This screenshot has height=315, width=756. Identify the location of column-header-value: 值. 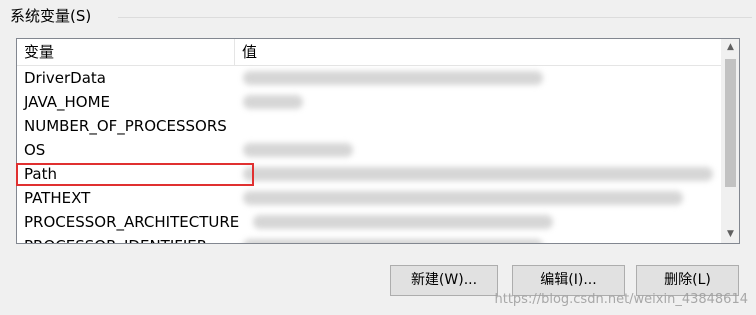
(246, 52).